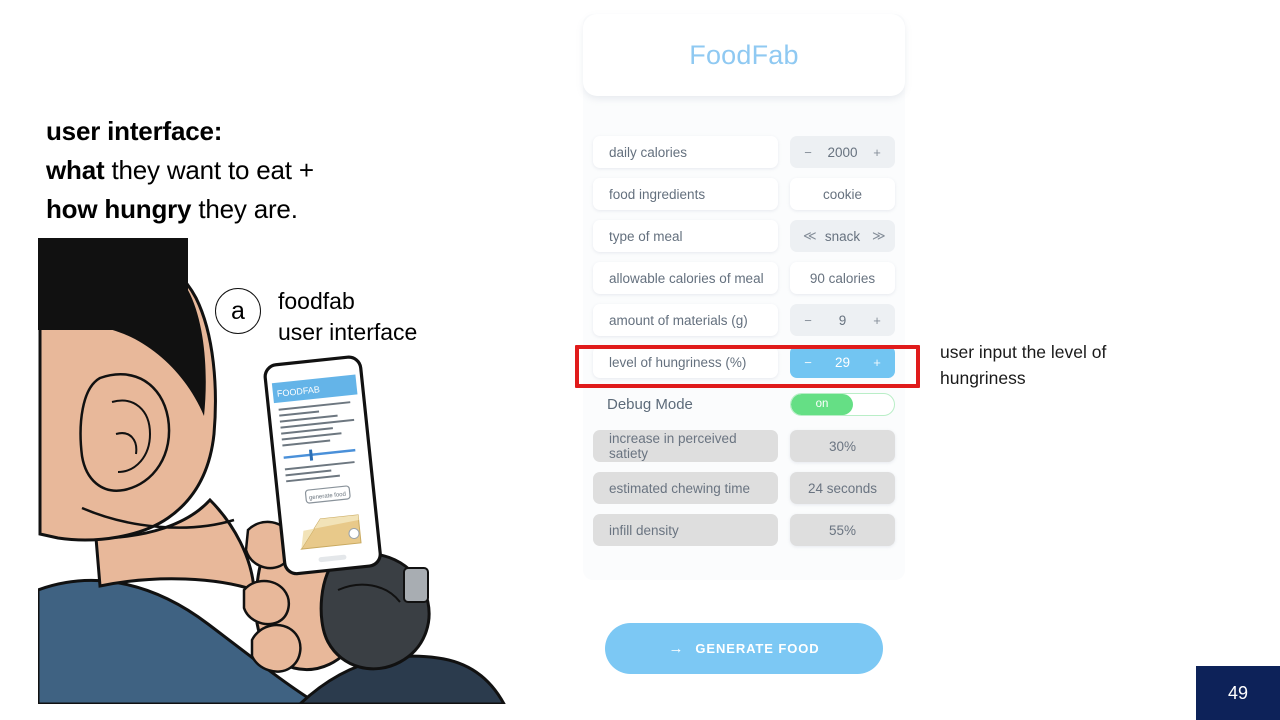  I want to click on settings-row-label: daily calories, so click(685, 152).